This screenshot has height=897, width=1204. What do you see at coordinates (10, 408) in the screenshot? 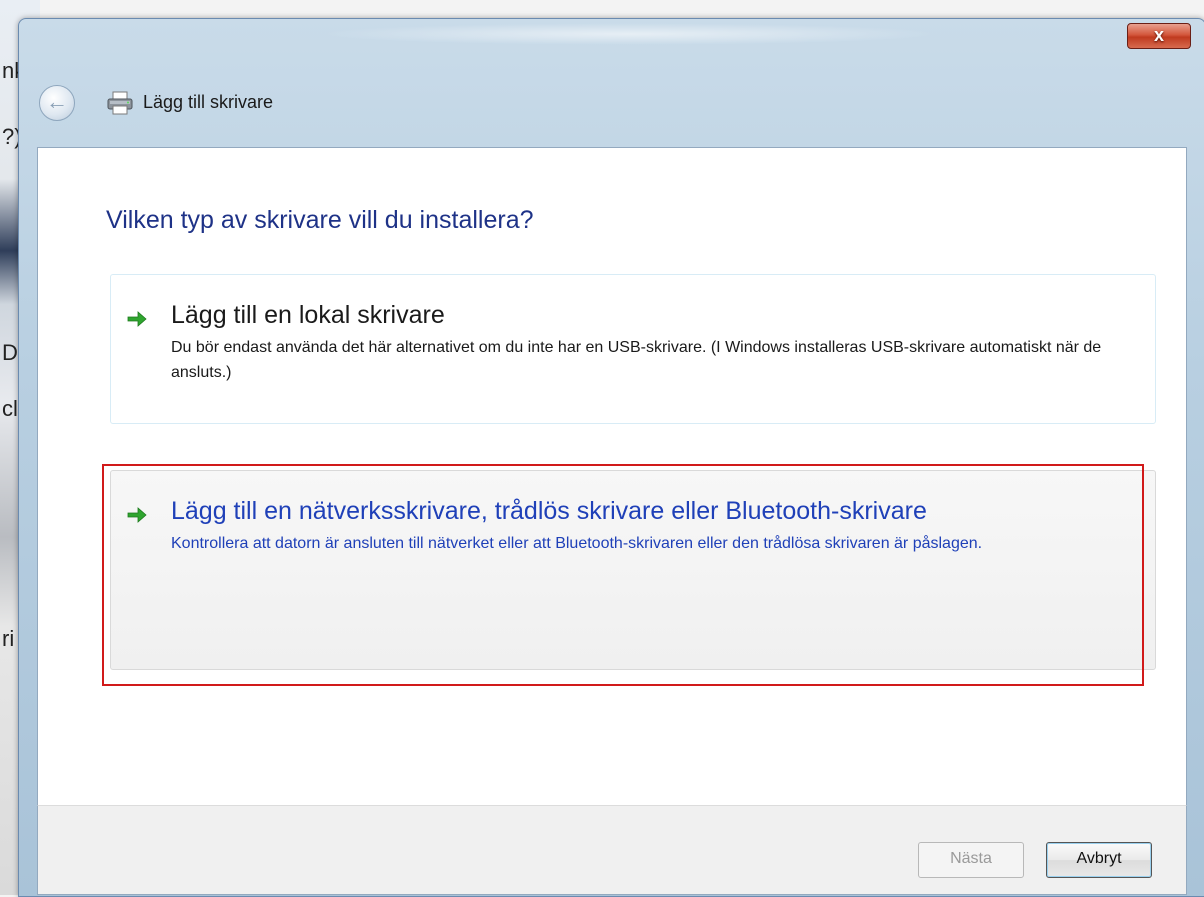
I see `desktop-text-fragment: cl` at bounding box center [10, 408].